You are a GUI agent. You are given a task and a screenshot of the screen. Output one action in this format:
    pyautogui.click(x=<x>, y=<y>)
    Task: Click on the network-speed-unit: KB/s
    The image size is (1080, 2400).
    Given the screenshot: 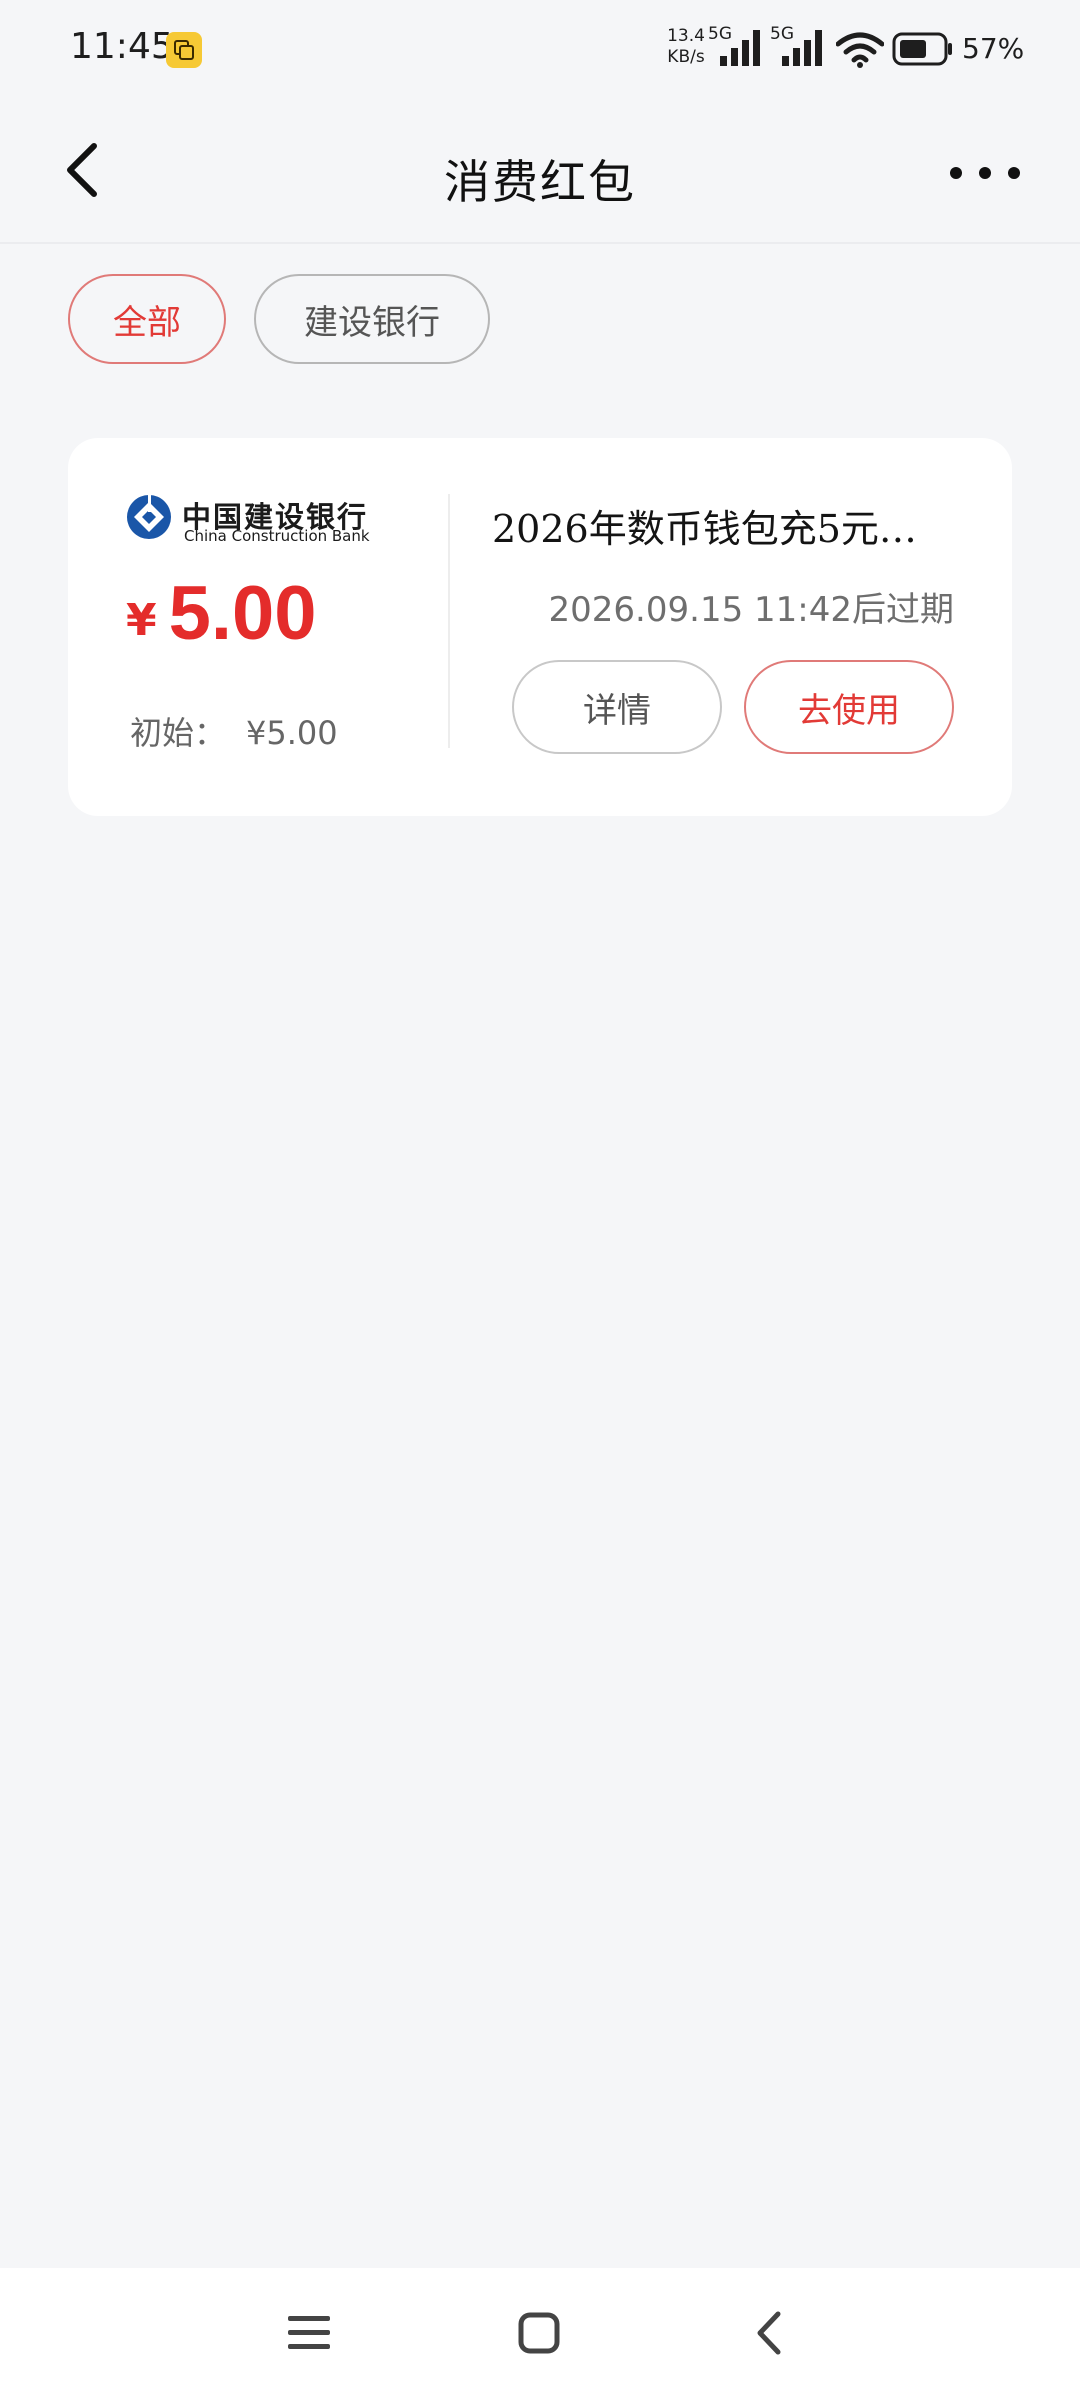 What is the action you would take?
    pyautogui.click(x=686, y=57)
    